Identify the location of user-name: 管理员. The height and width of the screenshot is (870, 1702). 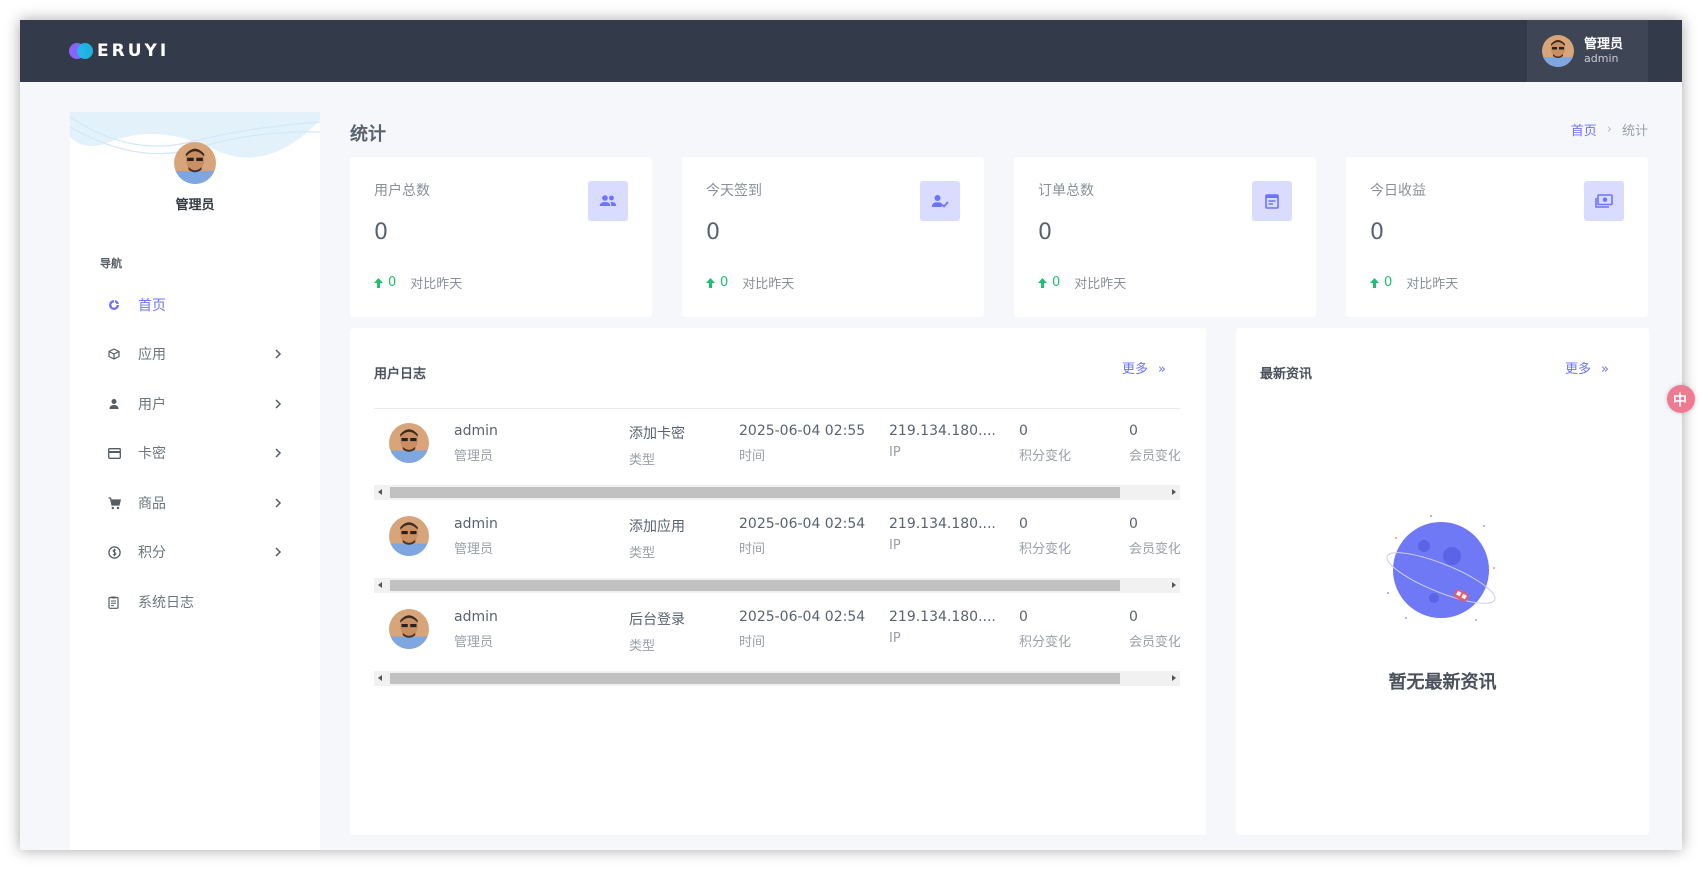
(1604, 44).